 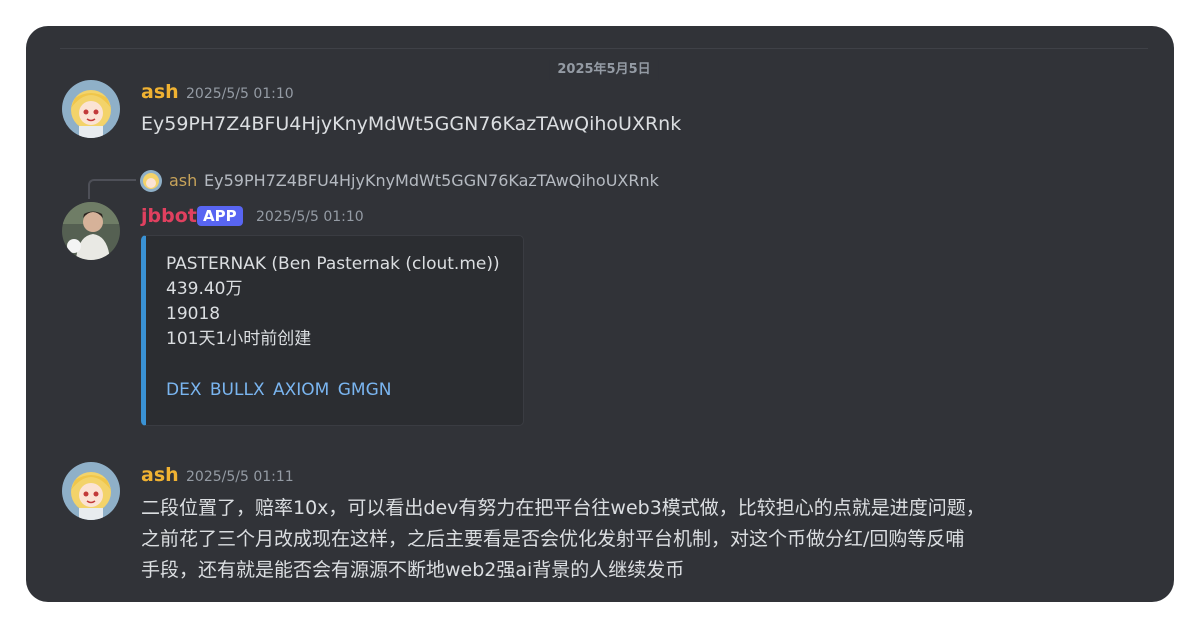 I want to click on message-author: jbbot, so click(x=169, y=216).